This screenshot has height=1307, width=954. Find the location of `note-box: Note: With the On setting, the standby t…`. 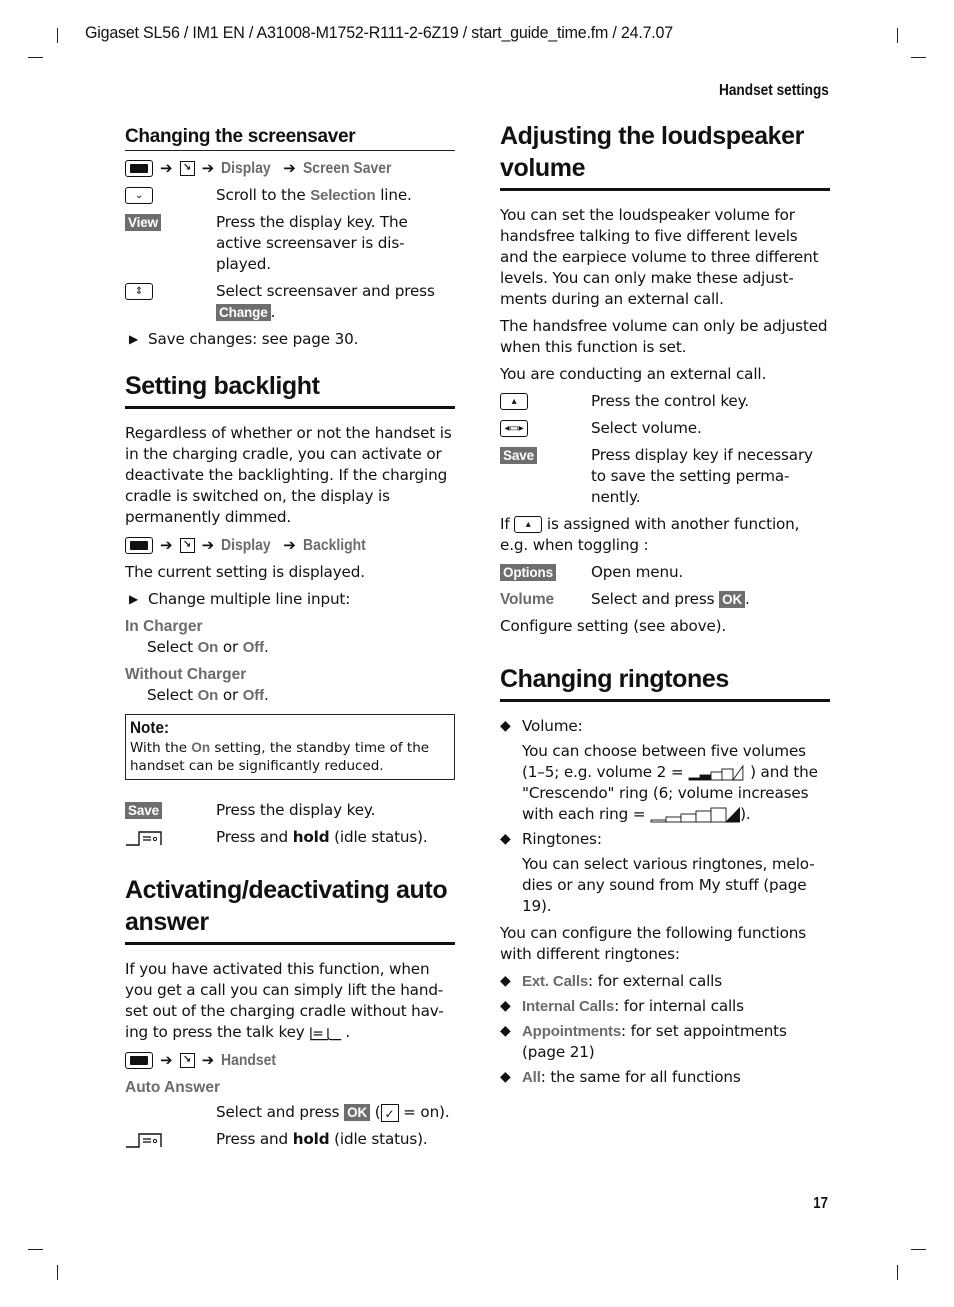

note-box: Note: With the On setting, the standby t… is located at coordinates (290, 747).